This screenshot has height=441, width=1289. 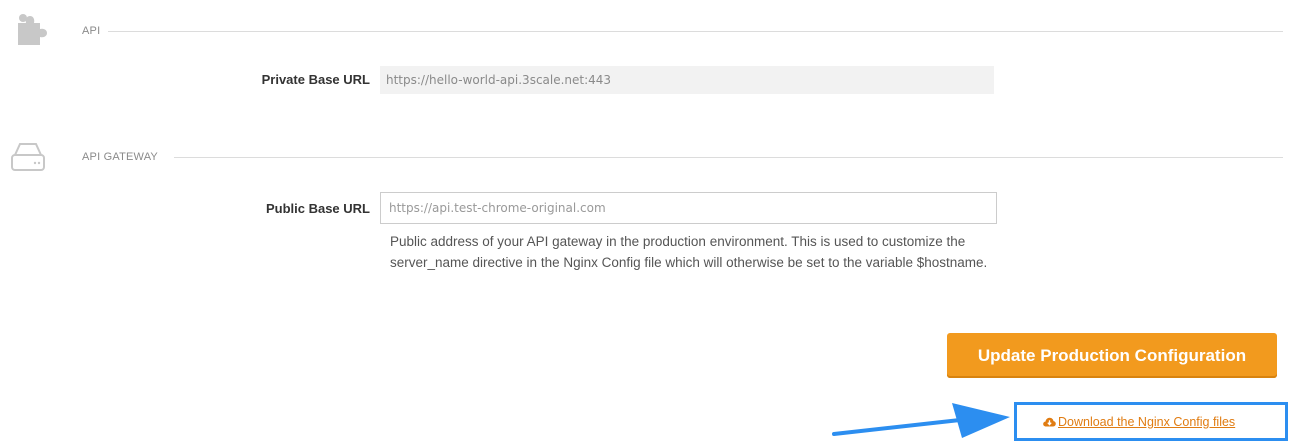 I want to click on server-drive-icon, so click(x=28, y=157).